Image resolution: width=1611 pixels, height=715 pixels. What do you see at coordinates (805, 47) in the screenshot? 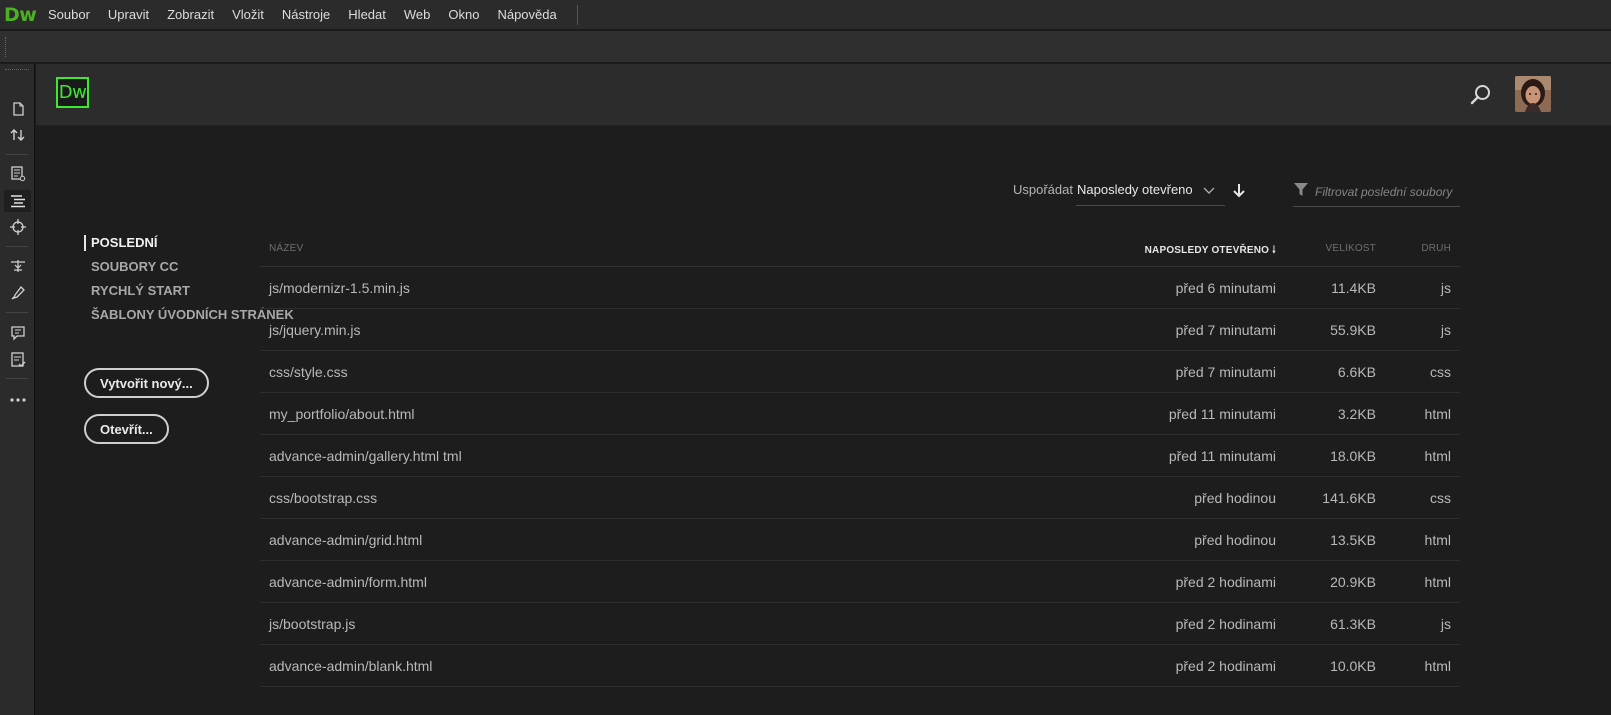
I see `document-toolbar` at bounding box center [805, 47].